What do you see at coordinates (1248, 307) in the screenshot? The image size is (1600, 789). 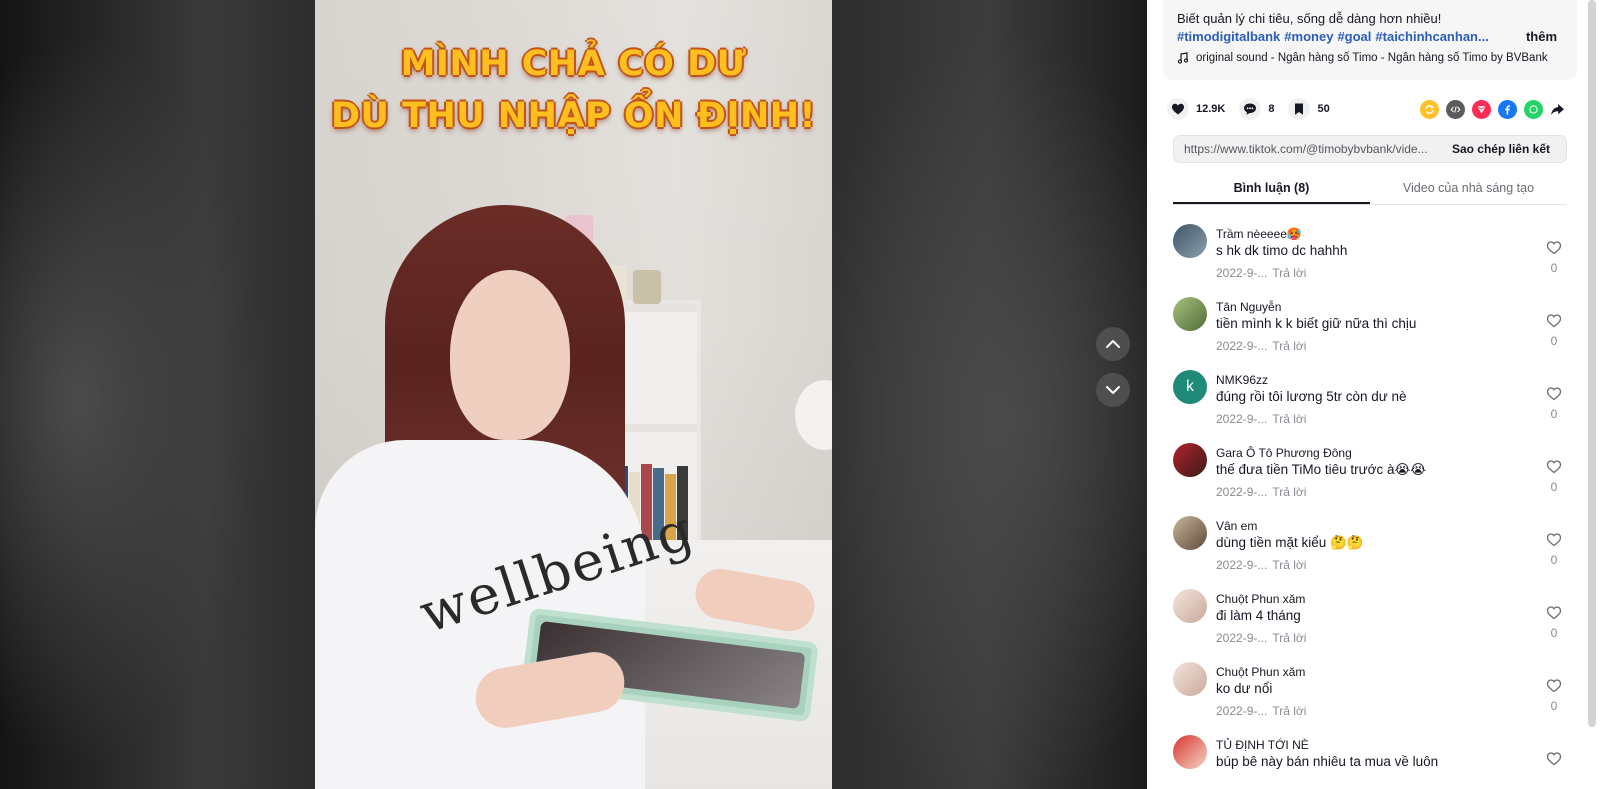 I see `comment-username: Tân Nguyễn` at bounding box center [1248, 307].